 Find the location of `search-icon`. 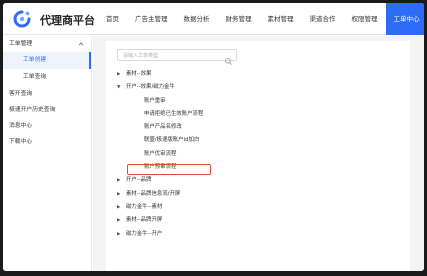

search-icon is located at coordinates (228, 58).